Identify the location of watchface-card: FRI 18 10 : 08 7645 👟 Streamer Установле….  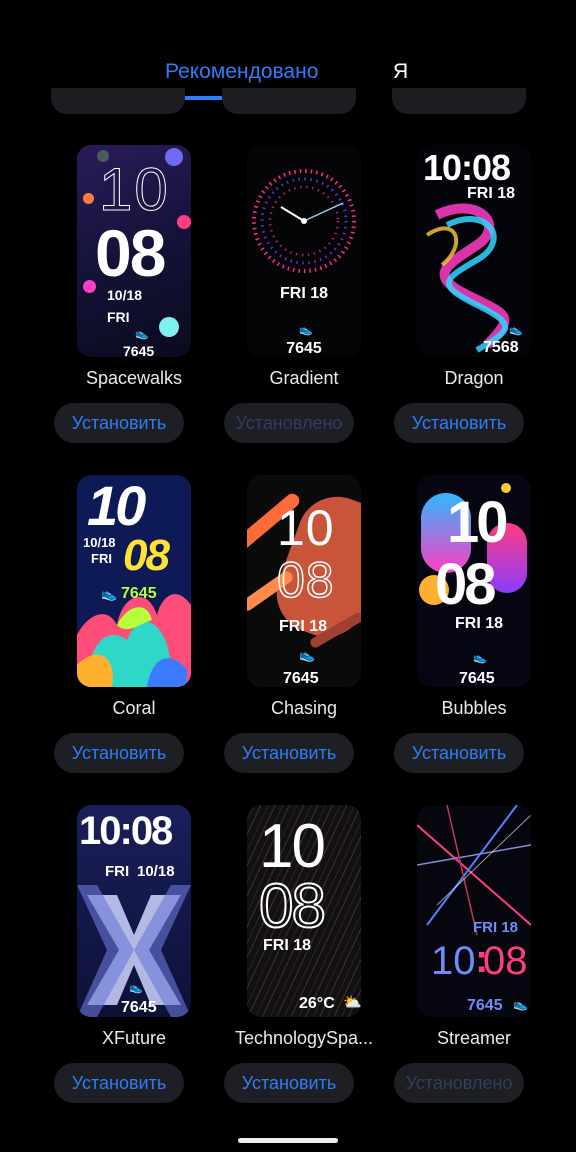
(479, 955).